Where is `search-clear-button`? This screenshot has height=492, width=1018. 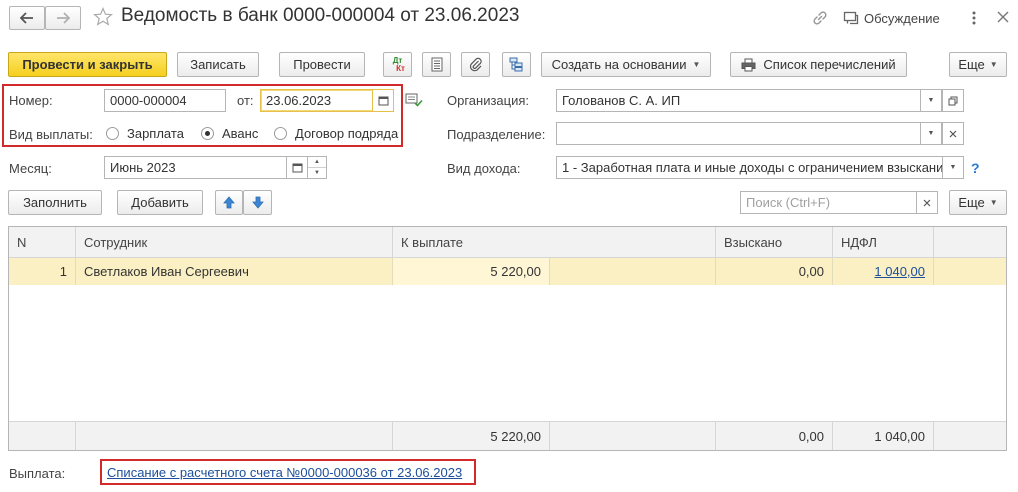
search-clear-button is located at coordinates (927, 202).